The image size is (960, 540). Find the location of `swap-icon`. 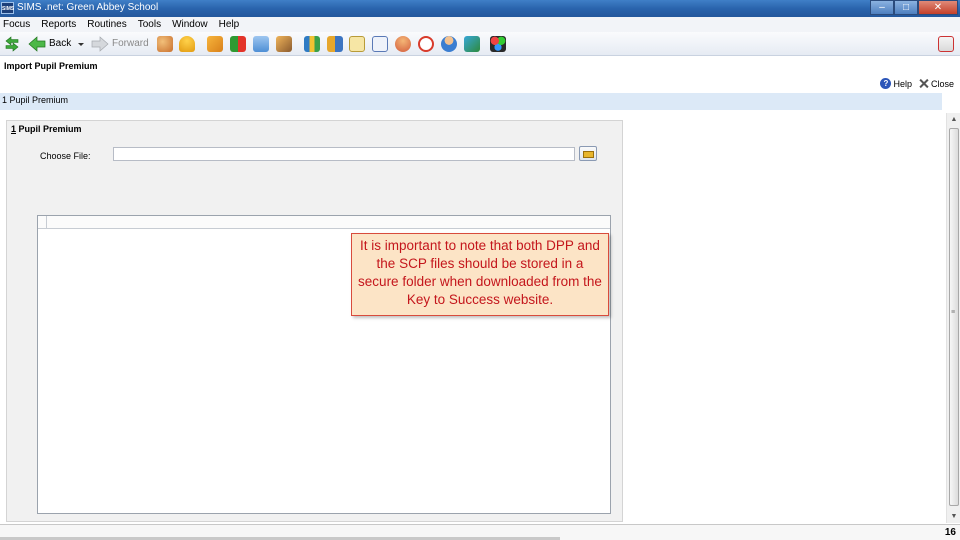

swap-icon is located at coordinates (472, 43).